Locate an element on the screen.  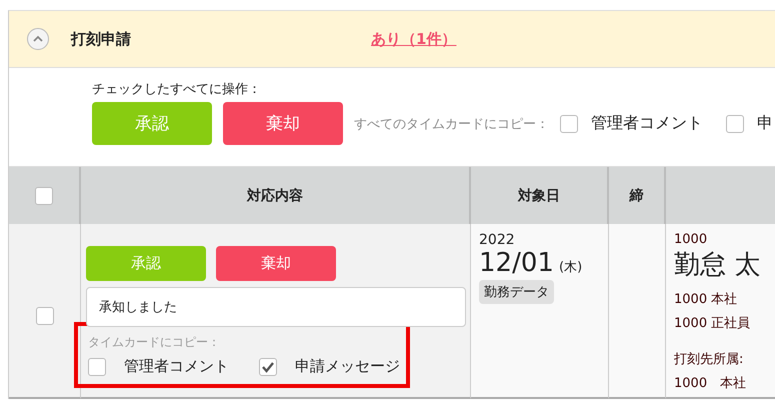
checkbox-label: 申請メッセージ is located at coordinates (347, 366).